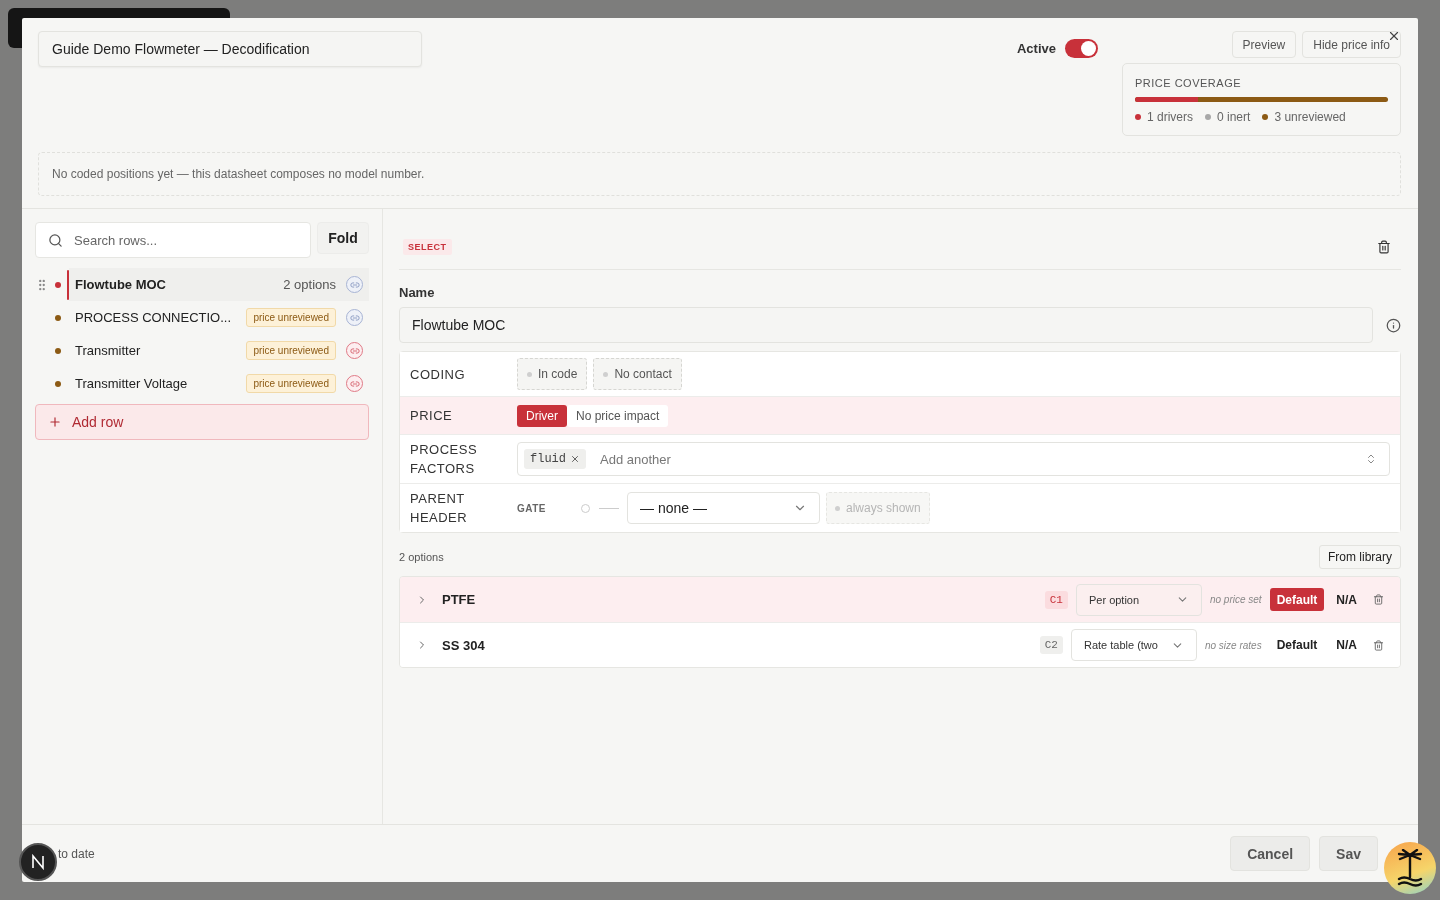 The height and width of the screenshot is (900, 1440). I want to click on options-count: 2 options, so click(421, 557).